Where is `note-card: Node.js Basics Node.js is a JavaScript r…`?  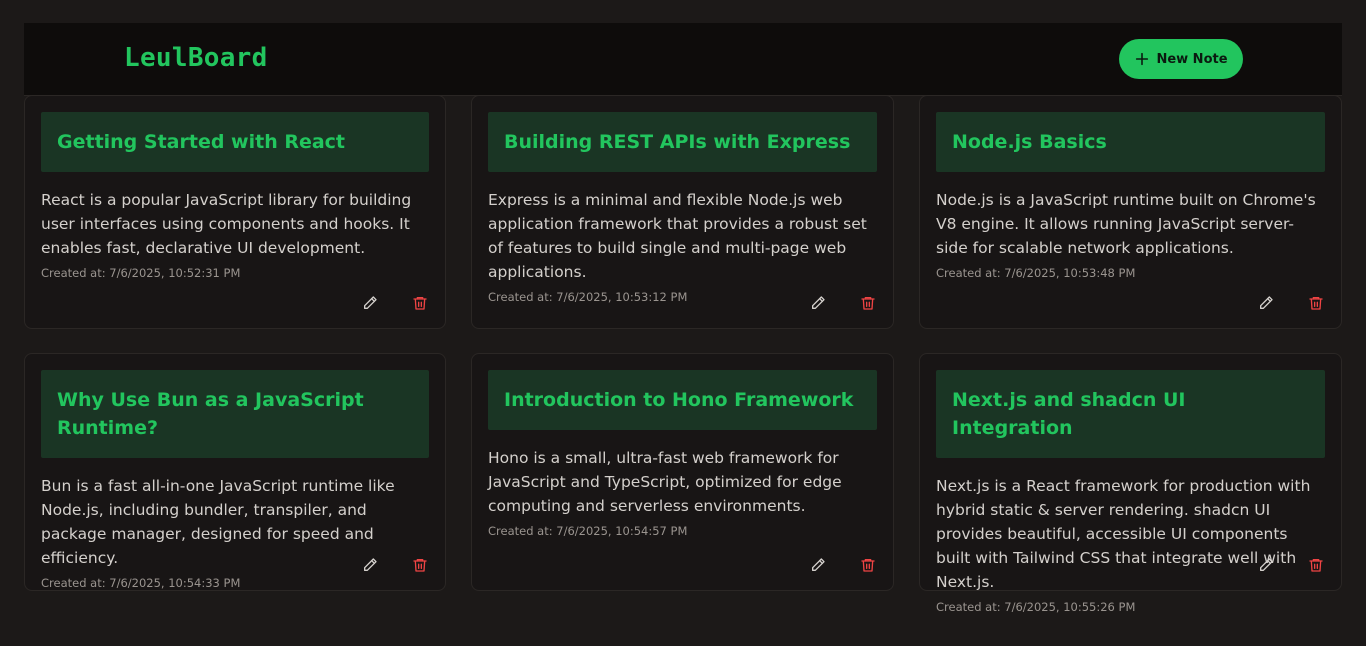 note-card: Node.js Basics Node.js is a JavaScript r… is located at coordinates (1130, 212).